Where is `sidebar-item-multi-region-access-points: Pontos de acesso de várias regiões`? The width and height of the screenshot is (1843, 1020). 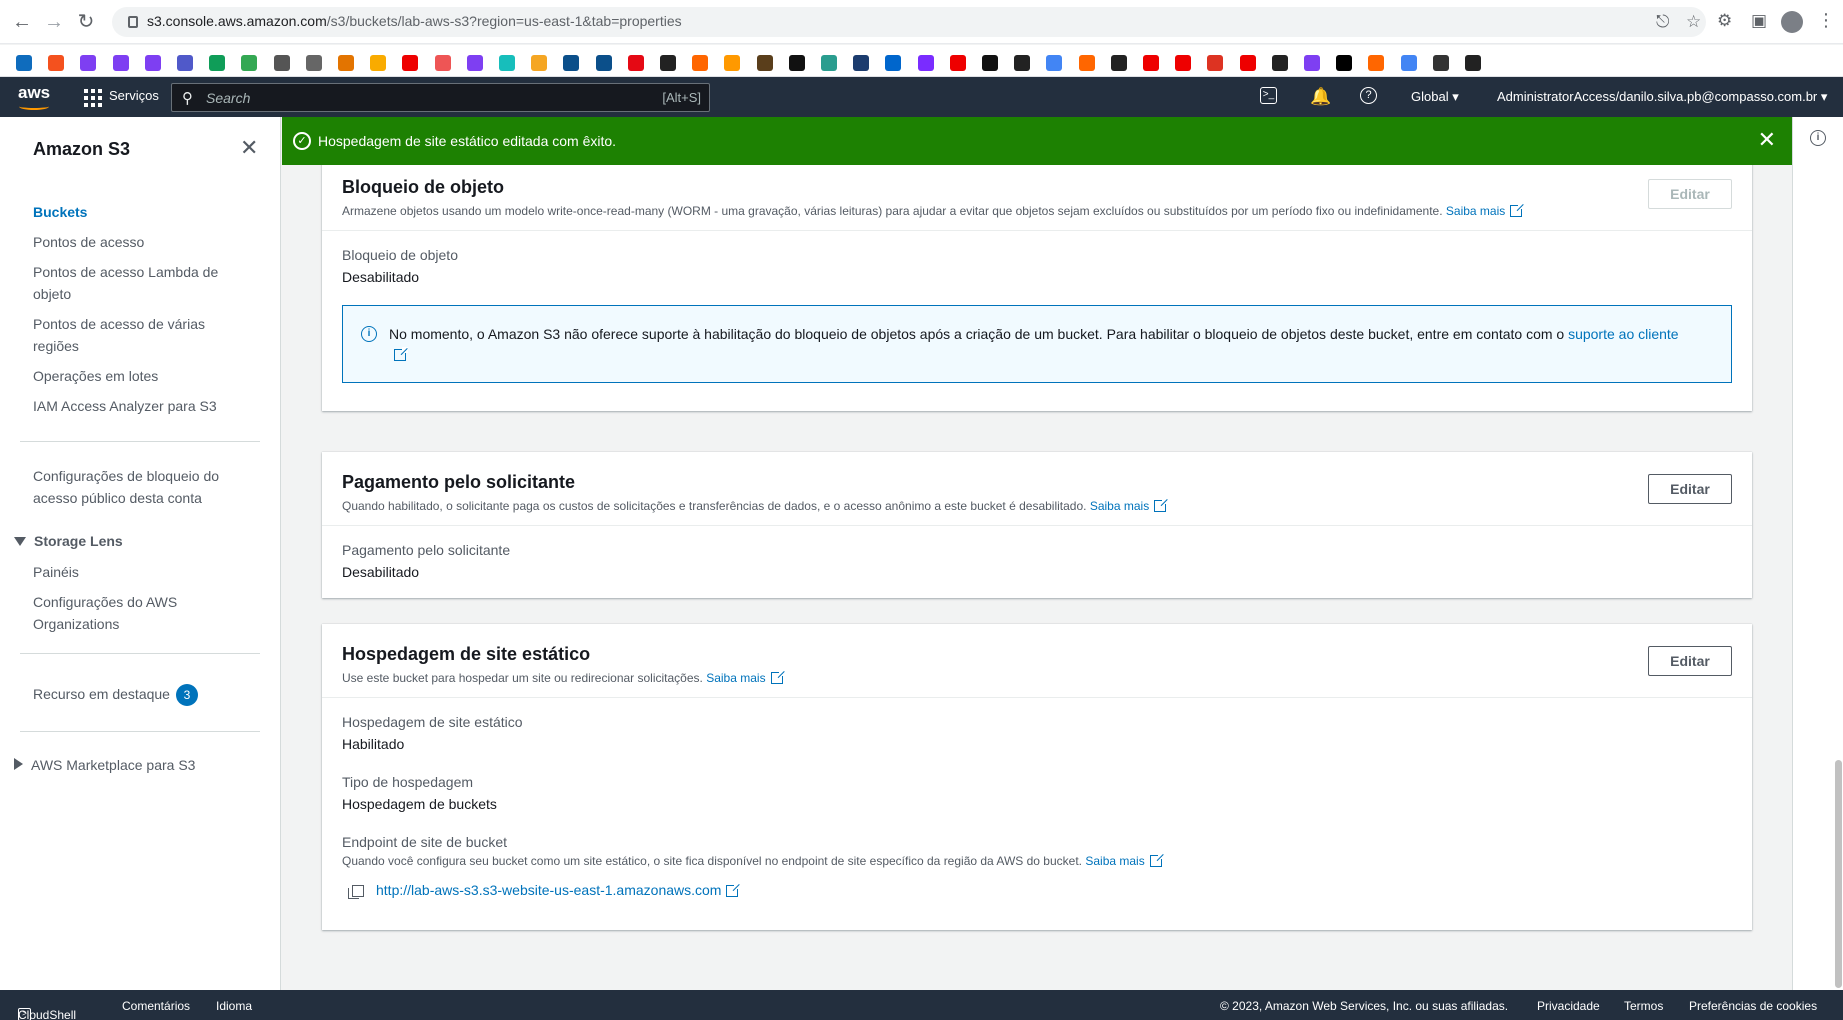
sidebar-item-multi-region-access-points: Pontos de acesso de várias regiões is located at coordinates (140, 335).